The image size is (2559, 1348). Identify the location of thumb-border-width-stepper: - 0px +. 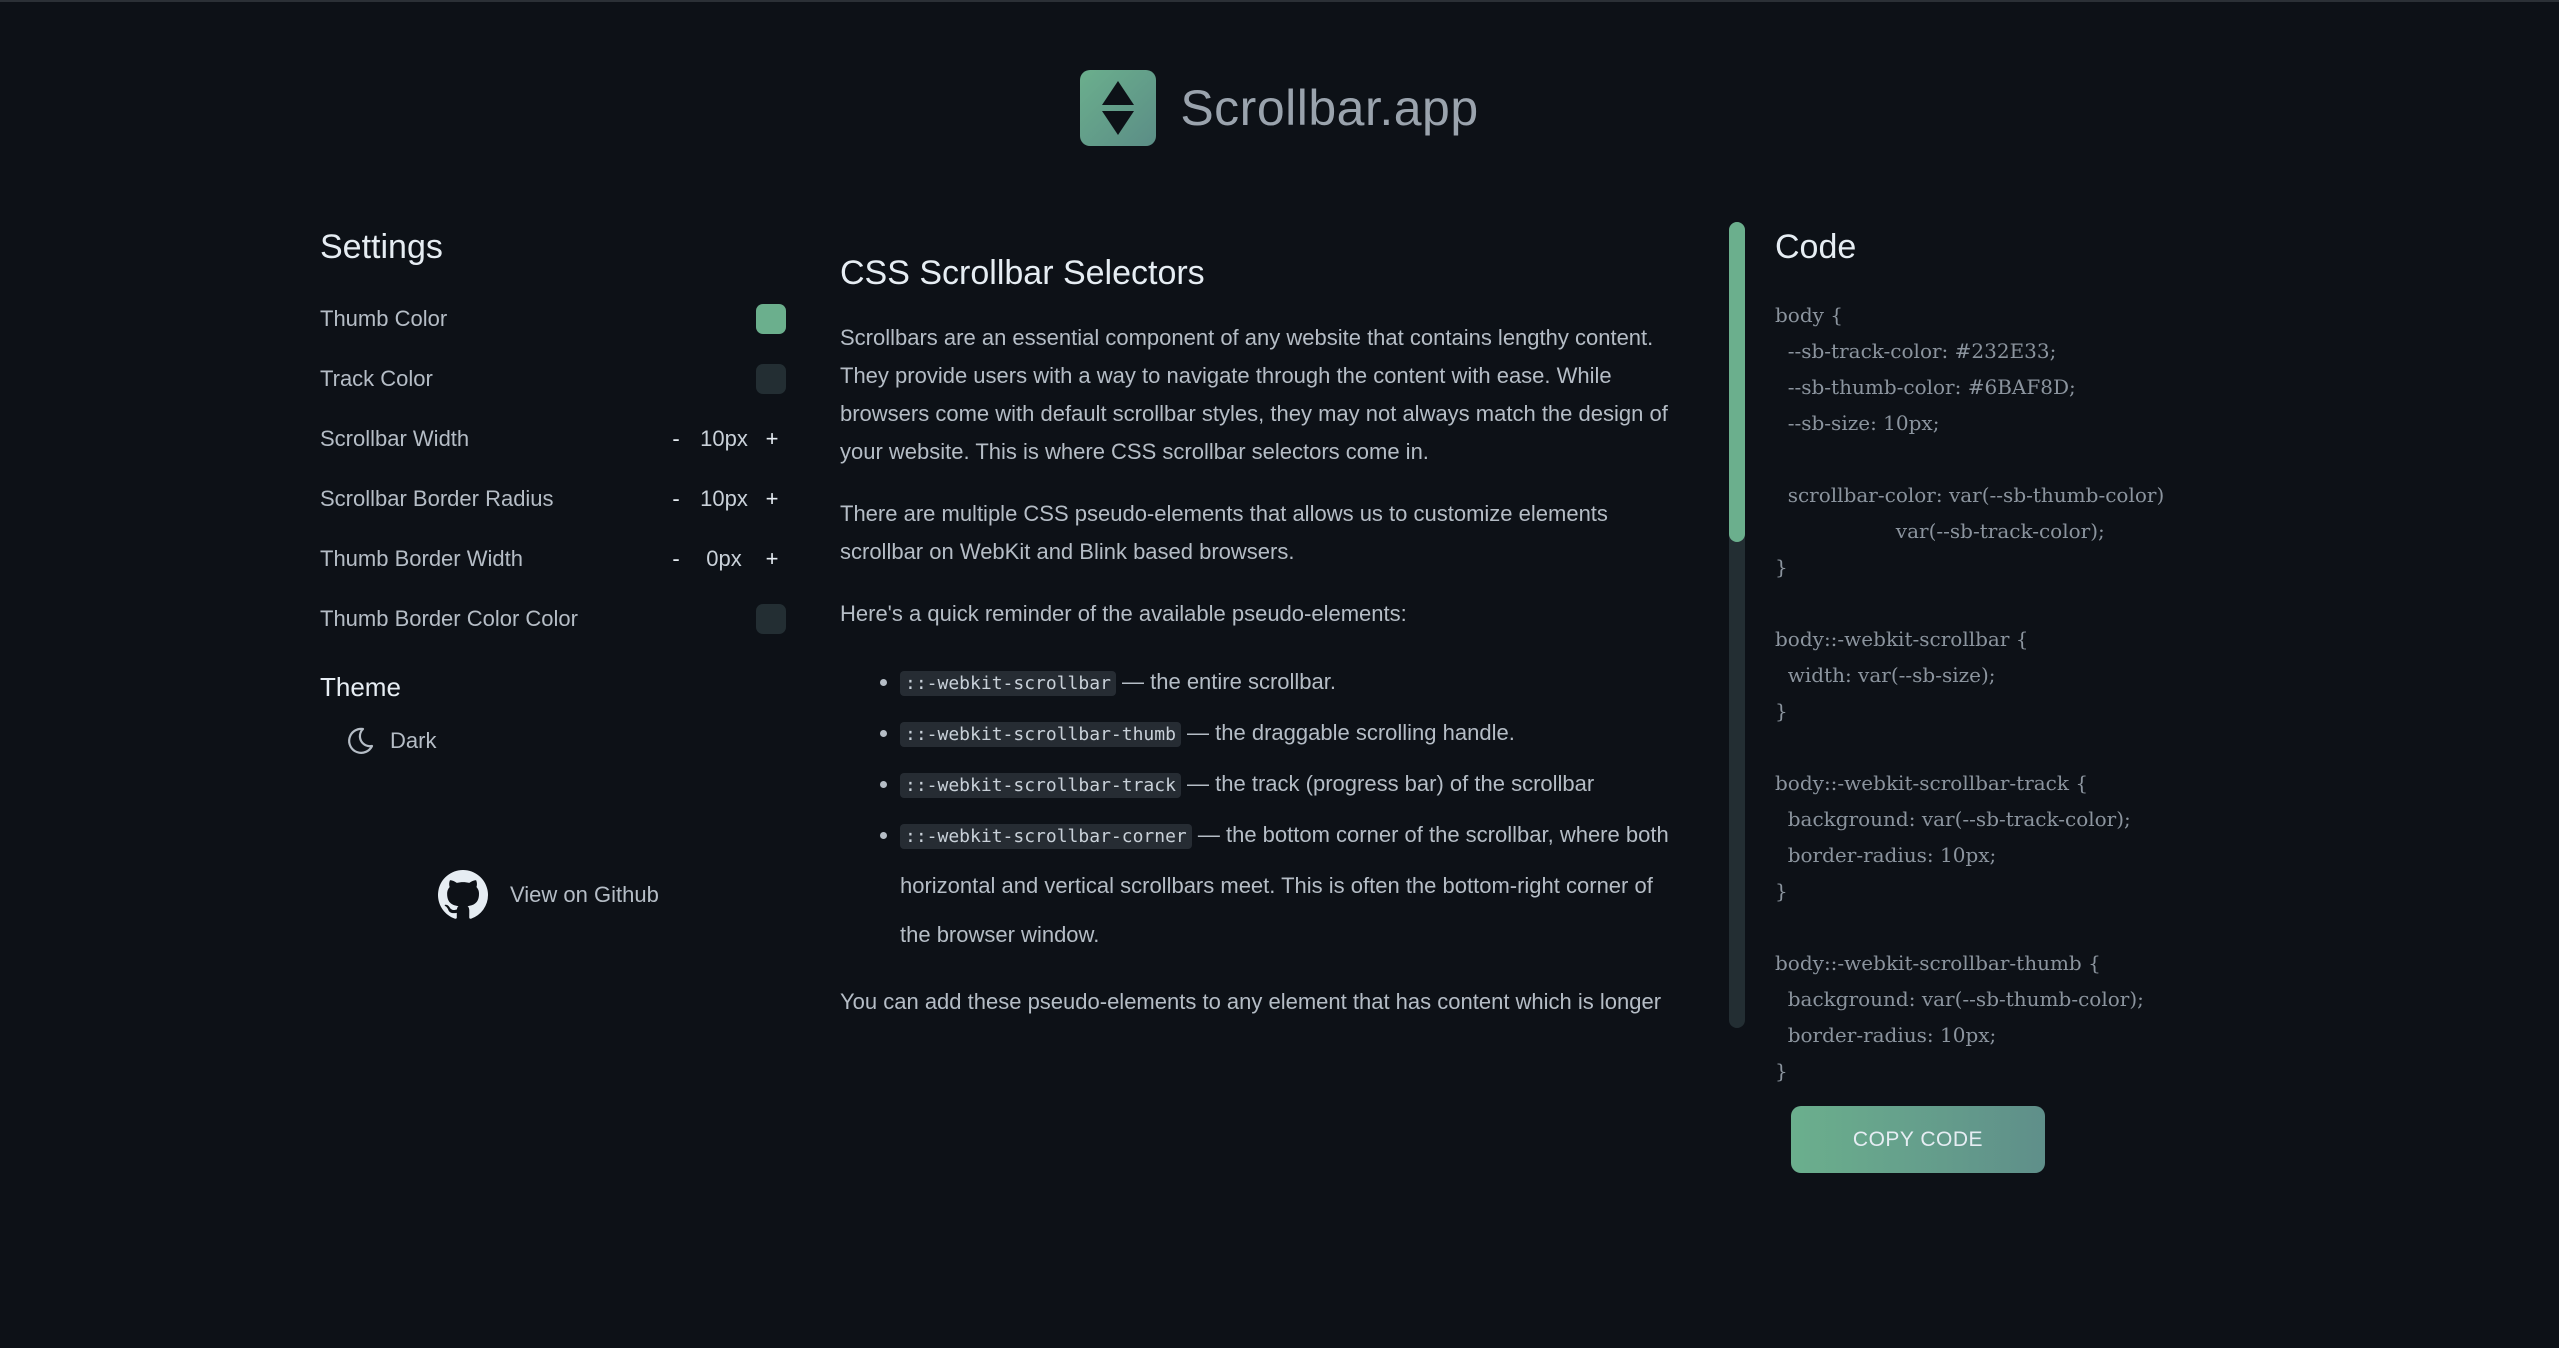
(724, 559).